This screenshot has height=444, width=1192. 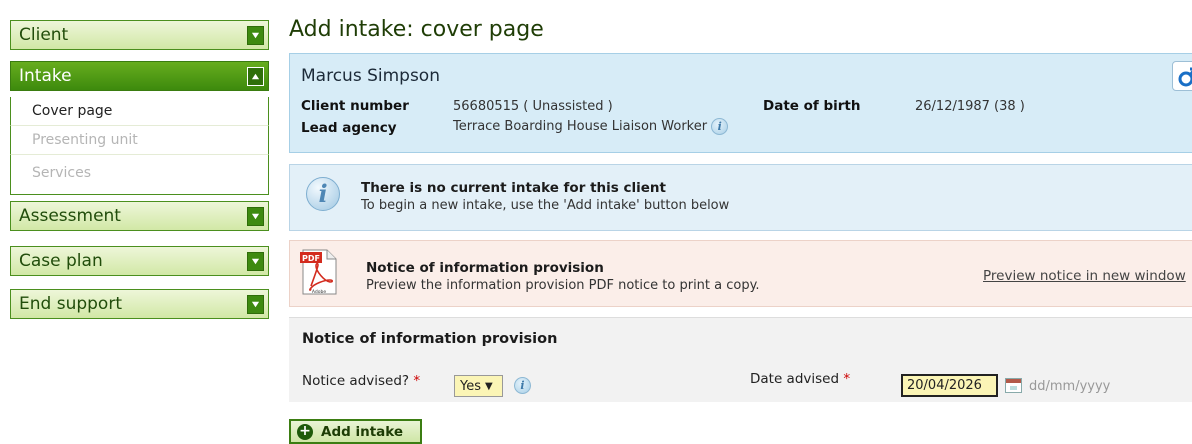 I want to click on nav-end-support: End support, so click(x=139, y=304).